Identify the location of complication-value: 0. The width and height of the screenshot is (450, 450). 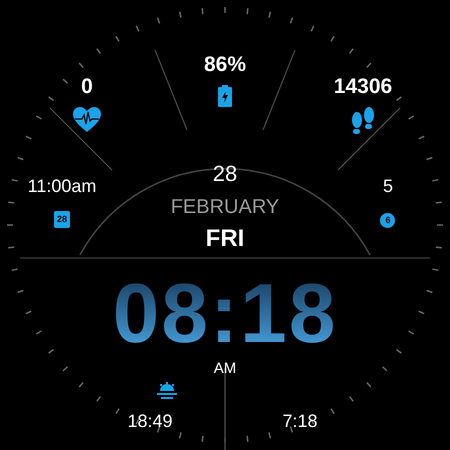
(87, 86).